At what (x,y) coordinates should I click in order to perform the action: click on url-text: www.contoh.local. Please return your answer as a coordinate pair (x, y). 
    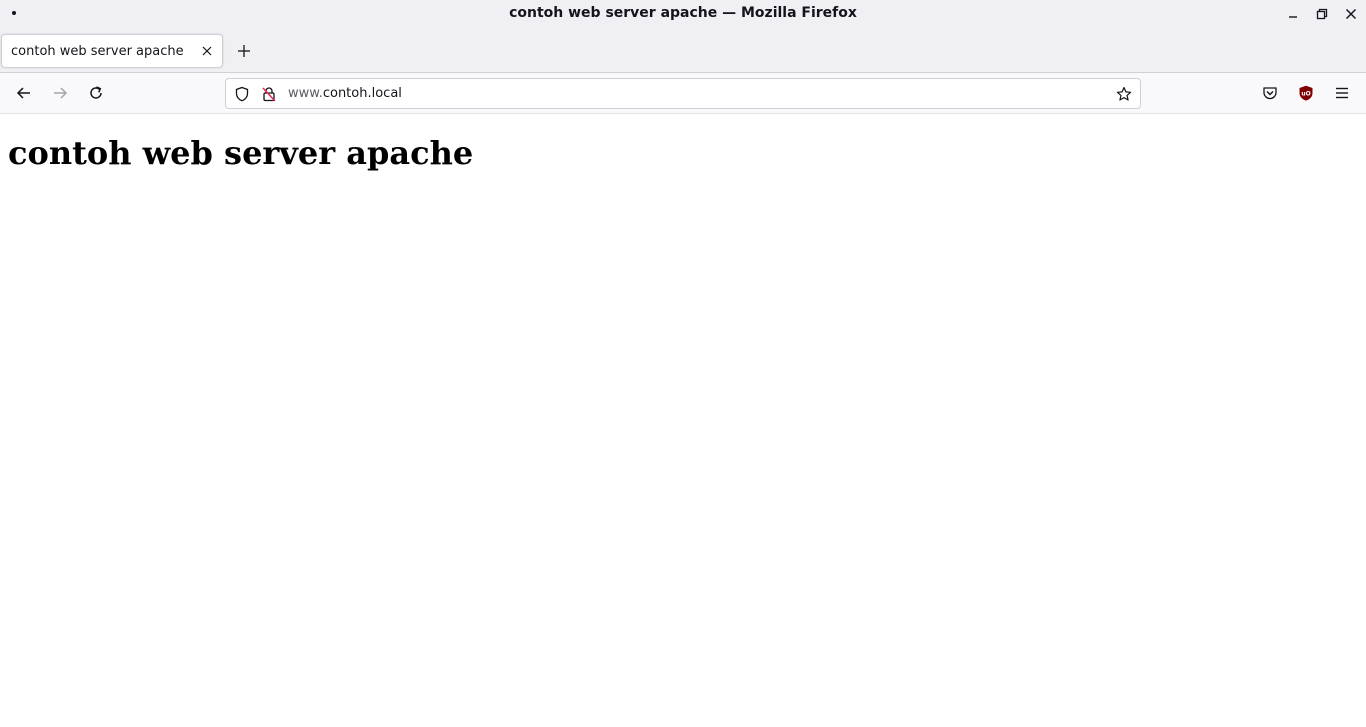
    Looking at the image, I should click on (345, 93).